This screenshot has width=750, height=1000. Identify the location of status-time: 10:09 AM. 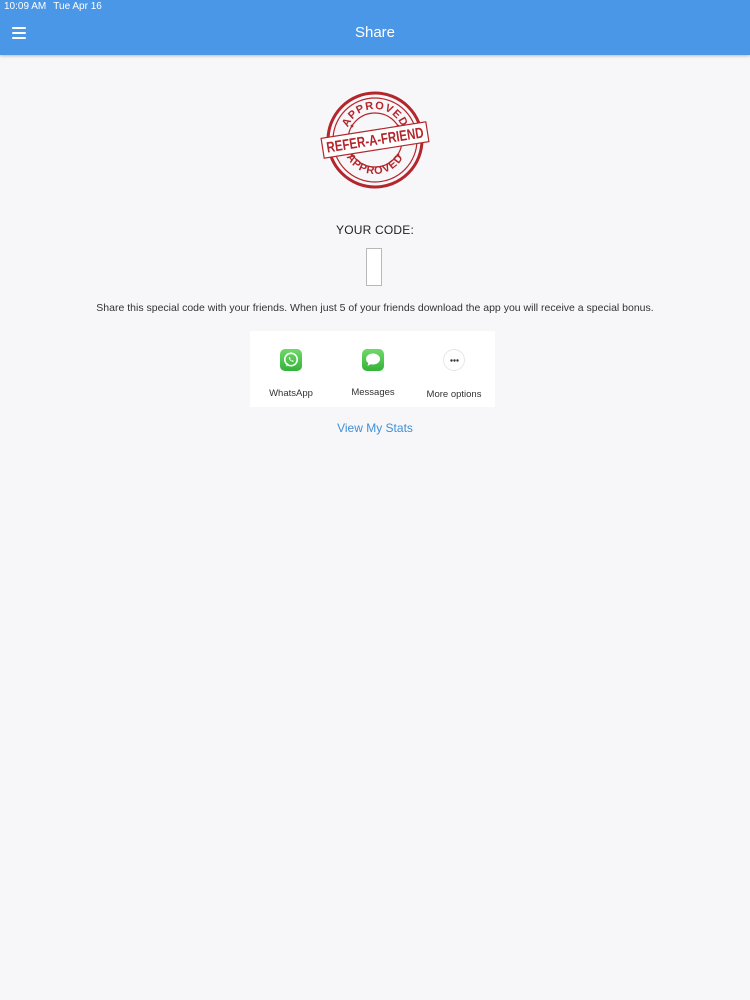
(25, 6).